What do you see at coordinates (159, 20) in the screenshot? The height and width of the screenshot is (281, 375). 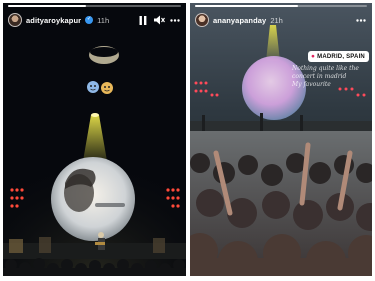 I see `mute-icon` at bounding box center [159, 20].